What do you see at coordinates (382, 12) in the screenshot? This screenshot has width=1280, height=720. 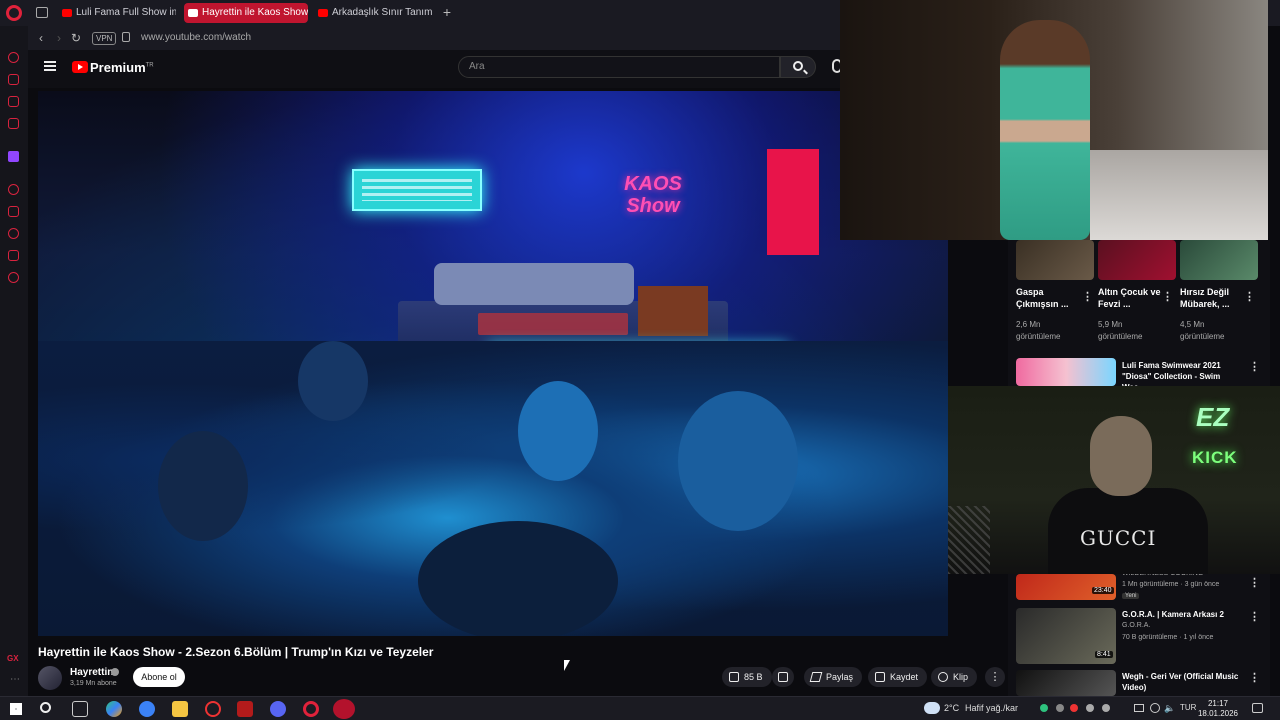 I see `tab-label: Arkadaşlık Sınır Tanımaz M` at bounding box center [382, 12].